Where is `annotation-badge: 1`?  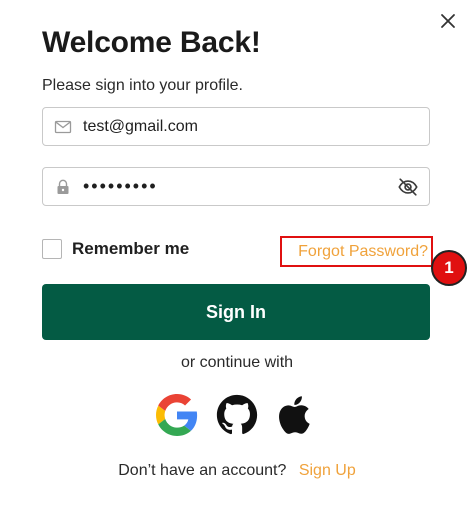
annotation-badge: 1 is located at coordinates (449, 268).